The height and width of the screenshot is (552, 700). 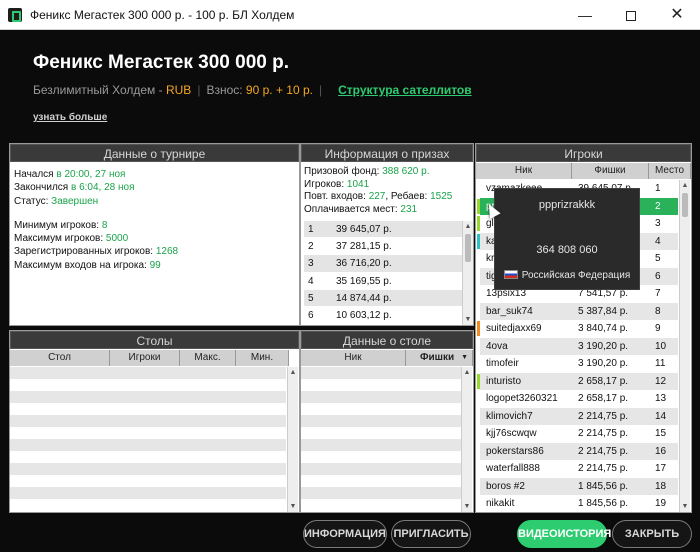 What do you see at coordinates (387, 153) in the screenshot?
I see `prize-info-heading: Информация о призах` at bounding box center [387, 153].